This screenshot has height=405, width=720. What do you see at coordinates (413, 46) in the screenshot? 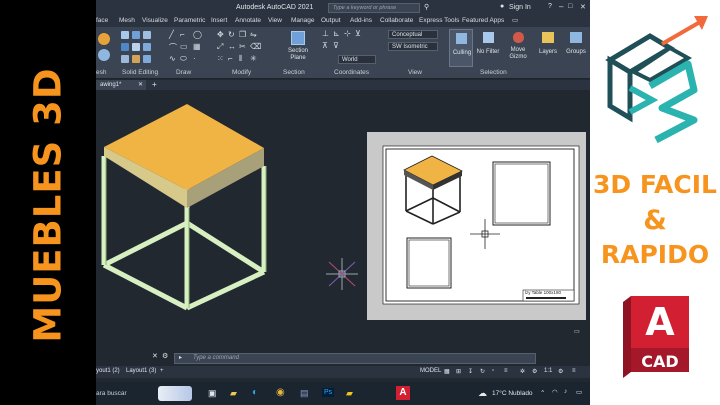
I see `view-preset-dropdown: SW Isometric` at bounding box center [413, 46].